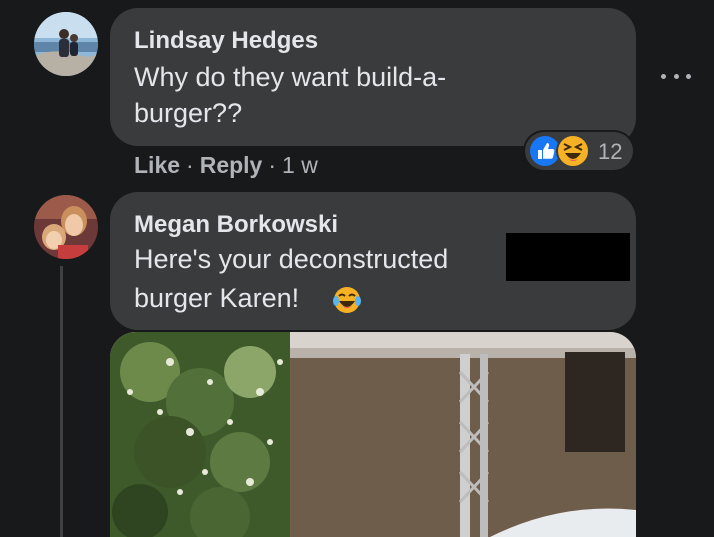  What do you see at coordinates (291, 259) in the screenshot?
I see `comment-text-line: Here's your deconstructed` at bounding box center [291, 259].